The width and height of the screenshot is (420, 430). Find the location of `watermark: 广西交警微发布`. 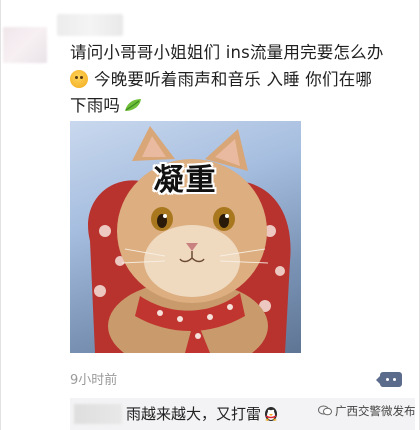

watermark: 广西交警微发布 is located at coordinates (367, 411).